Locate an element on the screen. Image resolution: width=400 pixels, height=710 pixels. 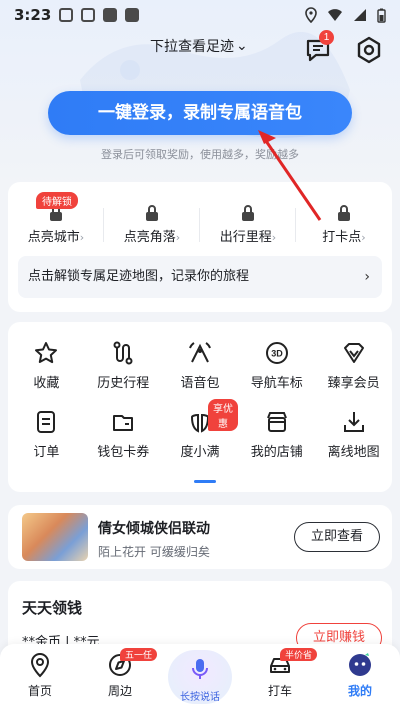
shop-icon is located at coordinates (276, 422).